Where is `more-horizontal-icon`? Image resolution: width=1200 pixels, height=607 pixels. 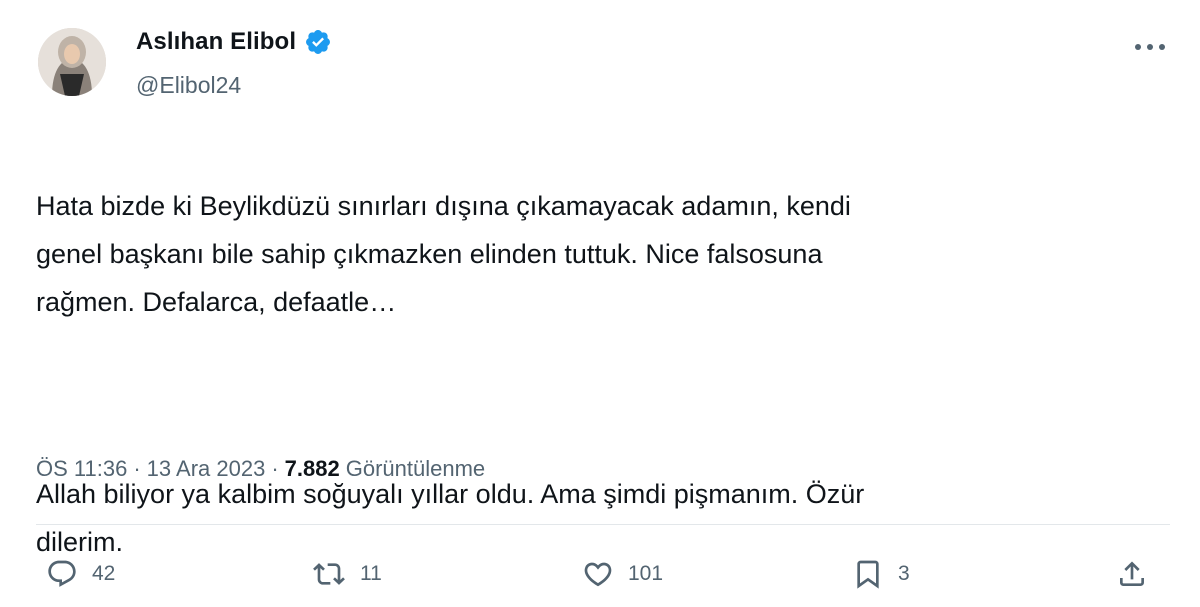 more-horizontal-icon is located at coordinates (1150, 47).